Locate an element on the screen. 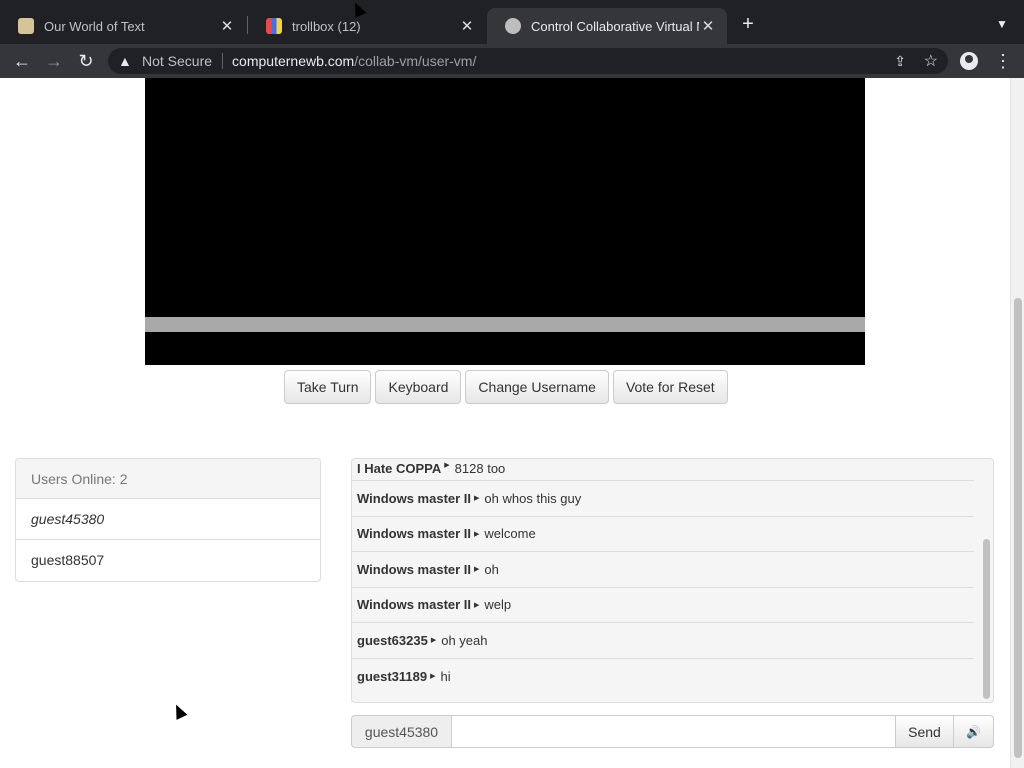 The height and width of the screenshot is (768, 1024). tab-our-world-of-text: Our World of Text ✕ is located at coordinates (123, 26).